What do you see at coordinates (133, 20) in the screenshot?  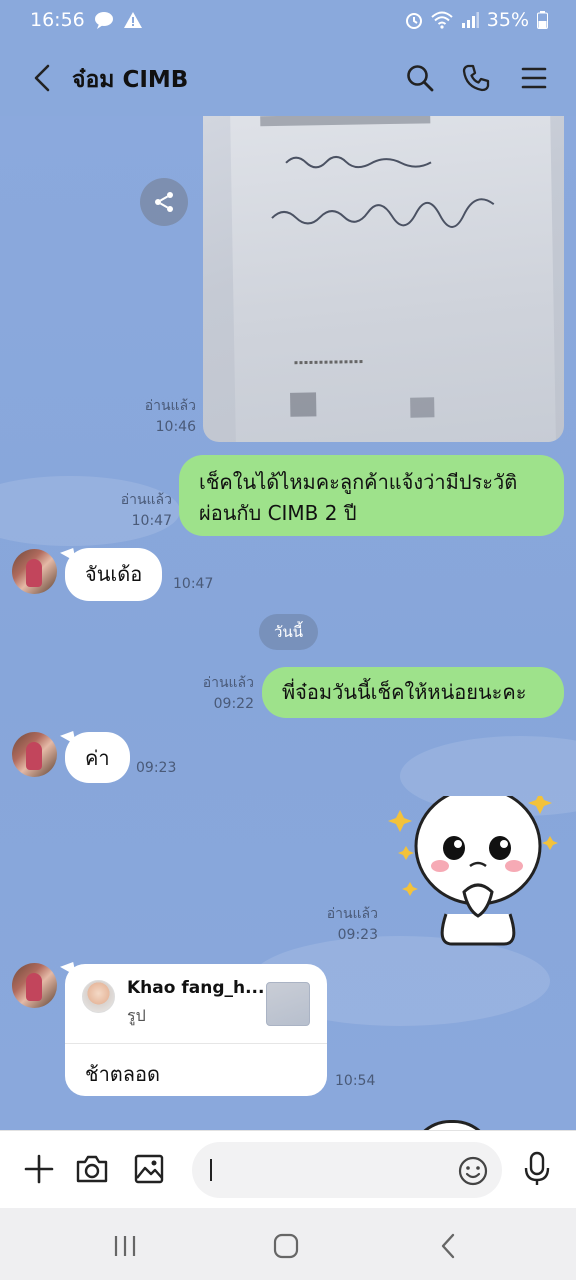 I see `warning-icon` at bounding box center [133, 20].